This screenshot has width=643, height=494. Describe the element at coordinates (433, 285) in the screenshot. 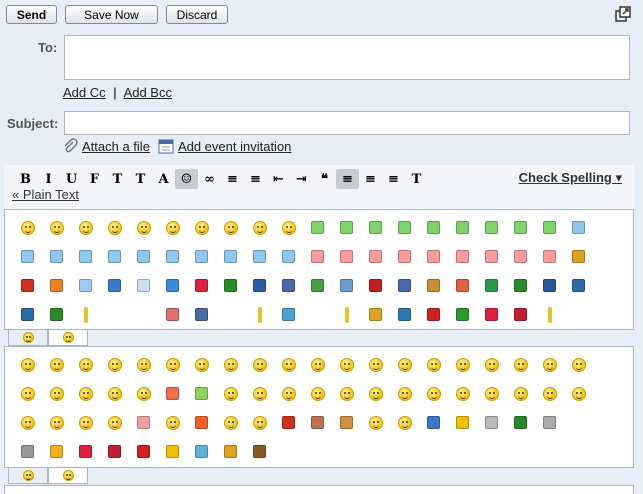

I see `briefcase-emoticon` at that location.